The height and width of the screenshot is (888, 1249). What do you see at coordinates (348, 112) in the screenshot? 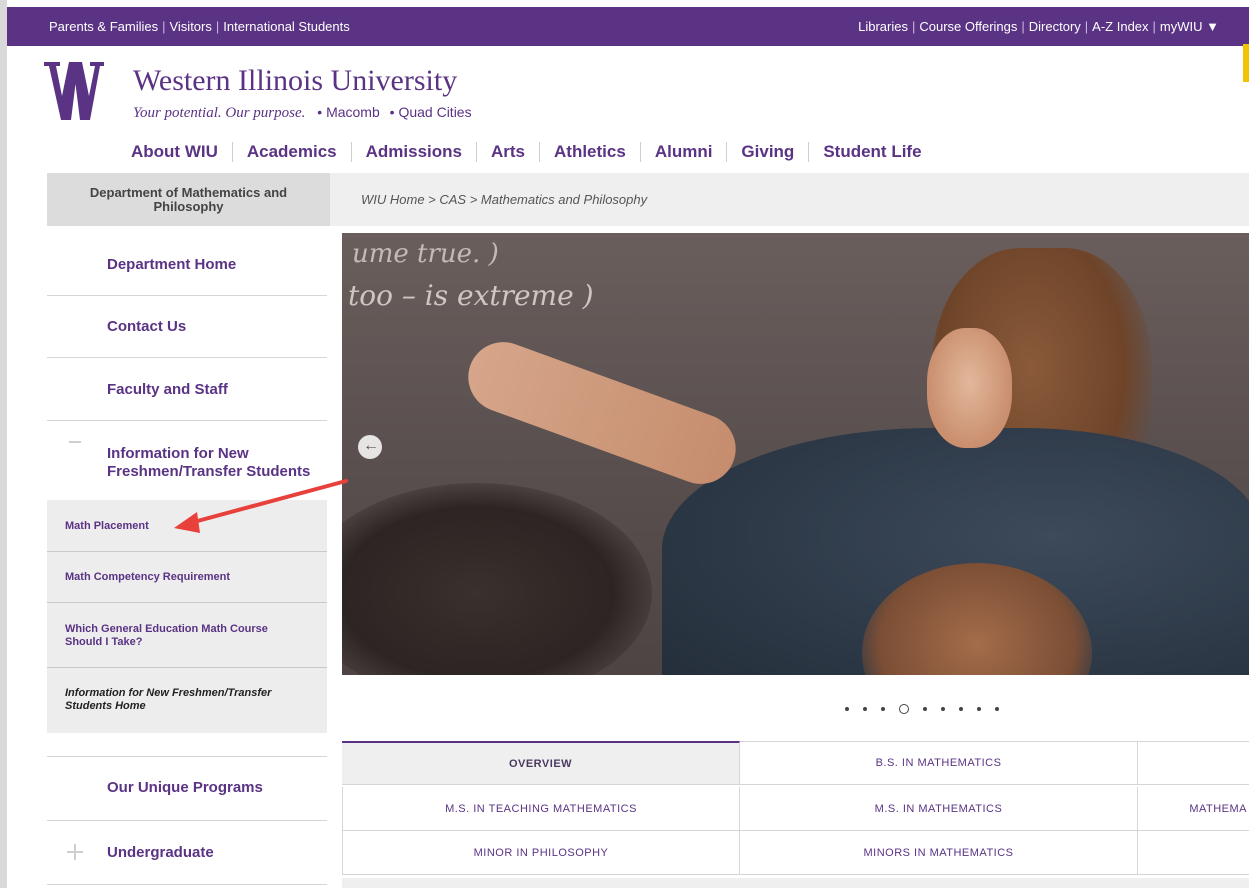
I see `campus-macomb-link: • Macomb` at bounding box center [348, 112].